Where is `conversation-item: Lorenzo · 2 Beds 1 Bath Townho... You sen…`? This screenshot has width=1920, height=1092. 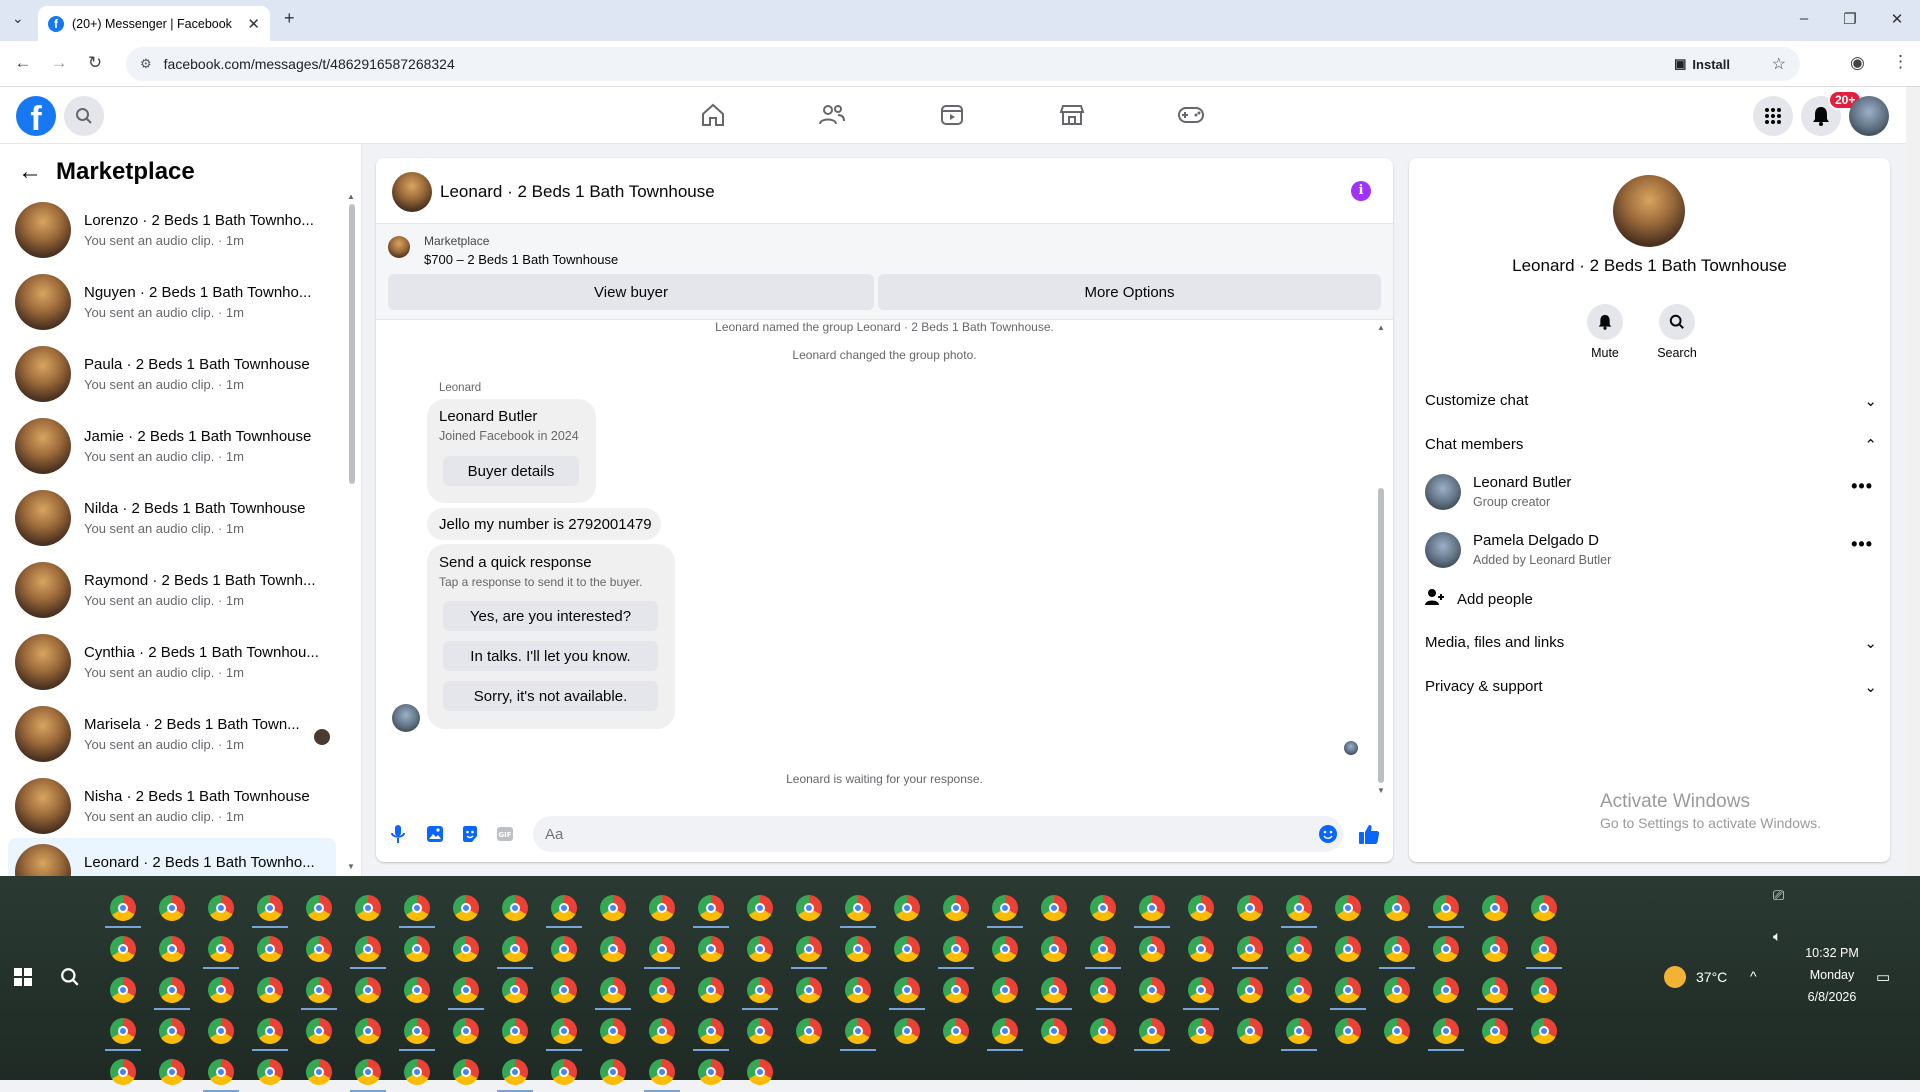 conversation-item: Lorenzo · 2 Beds 1 Bath Townho... You sen… is located at coordinates (172, 230).